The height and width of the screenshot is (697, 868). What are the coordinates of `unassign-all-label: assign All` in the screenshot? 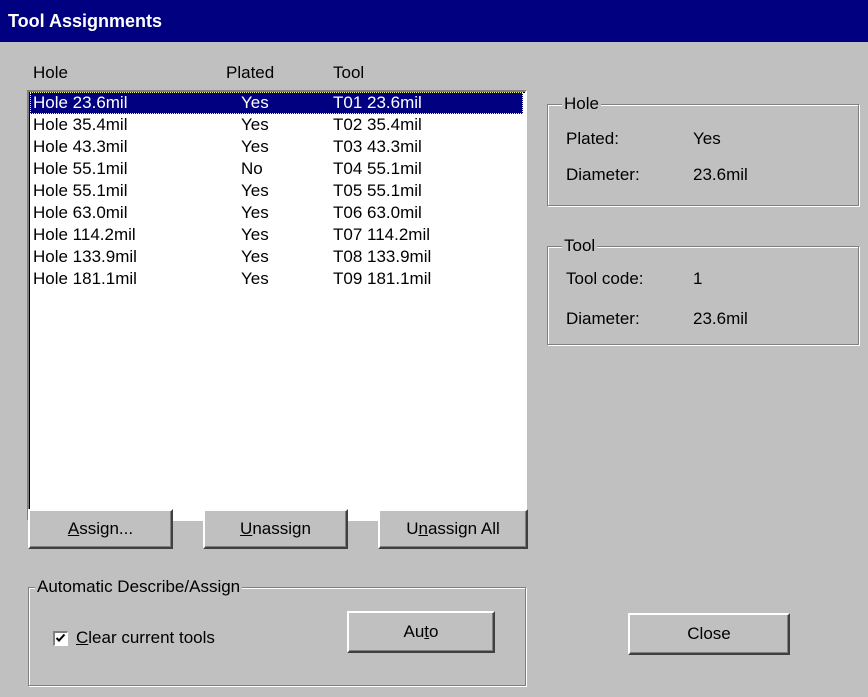 It's located at (463, 528).